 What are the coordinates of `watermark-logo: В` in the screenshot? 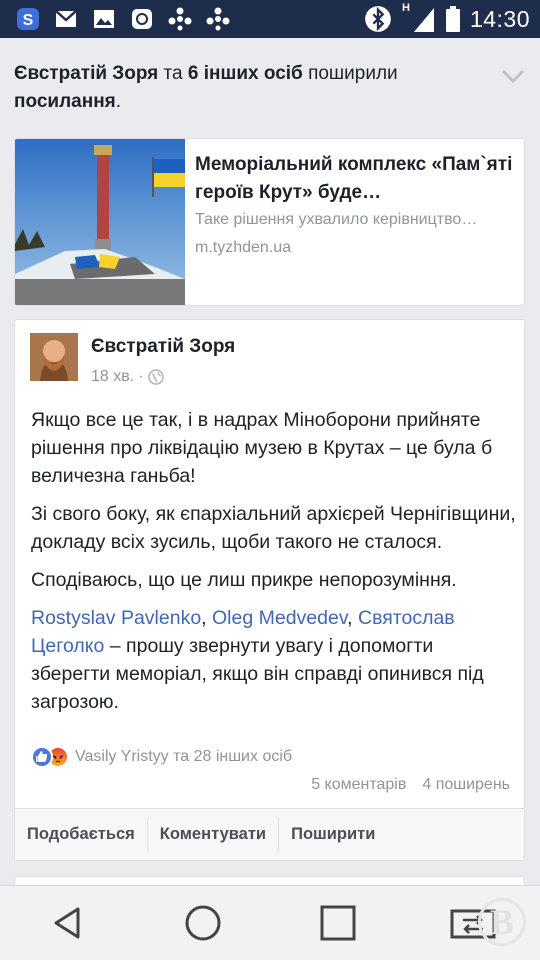 It's located at (502, 922).